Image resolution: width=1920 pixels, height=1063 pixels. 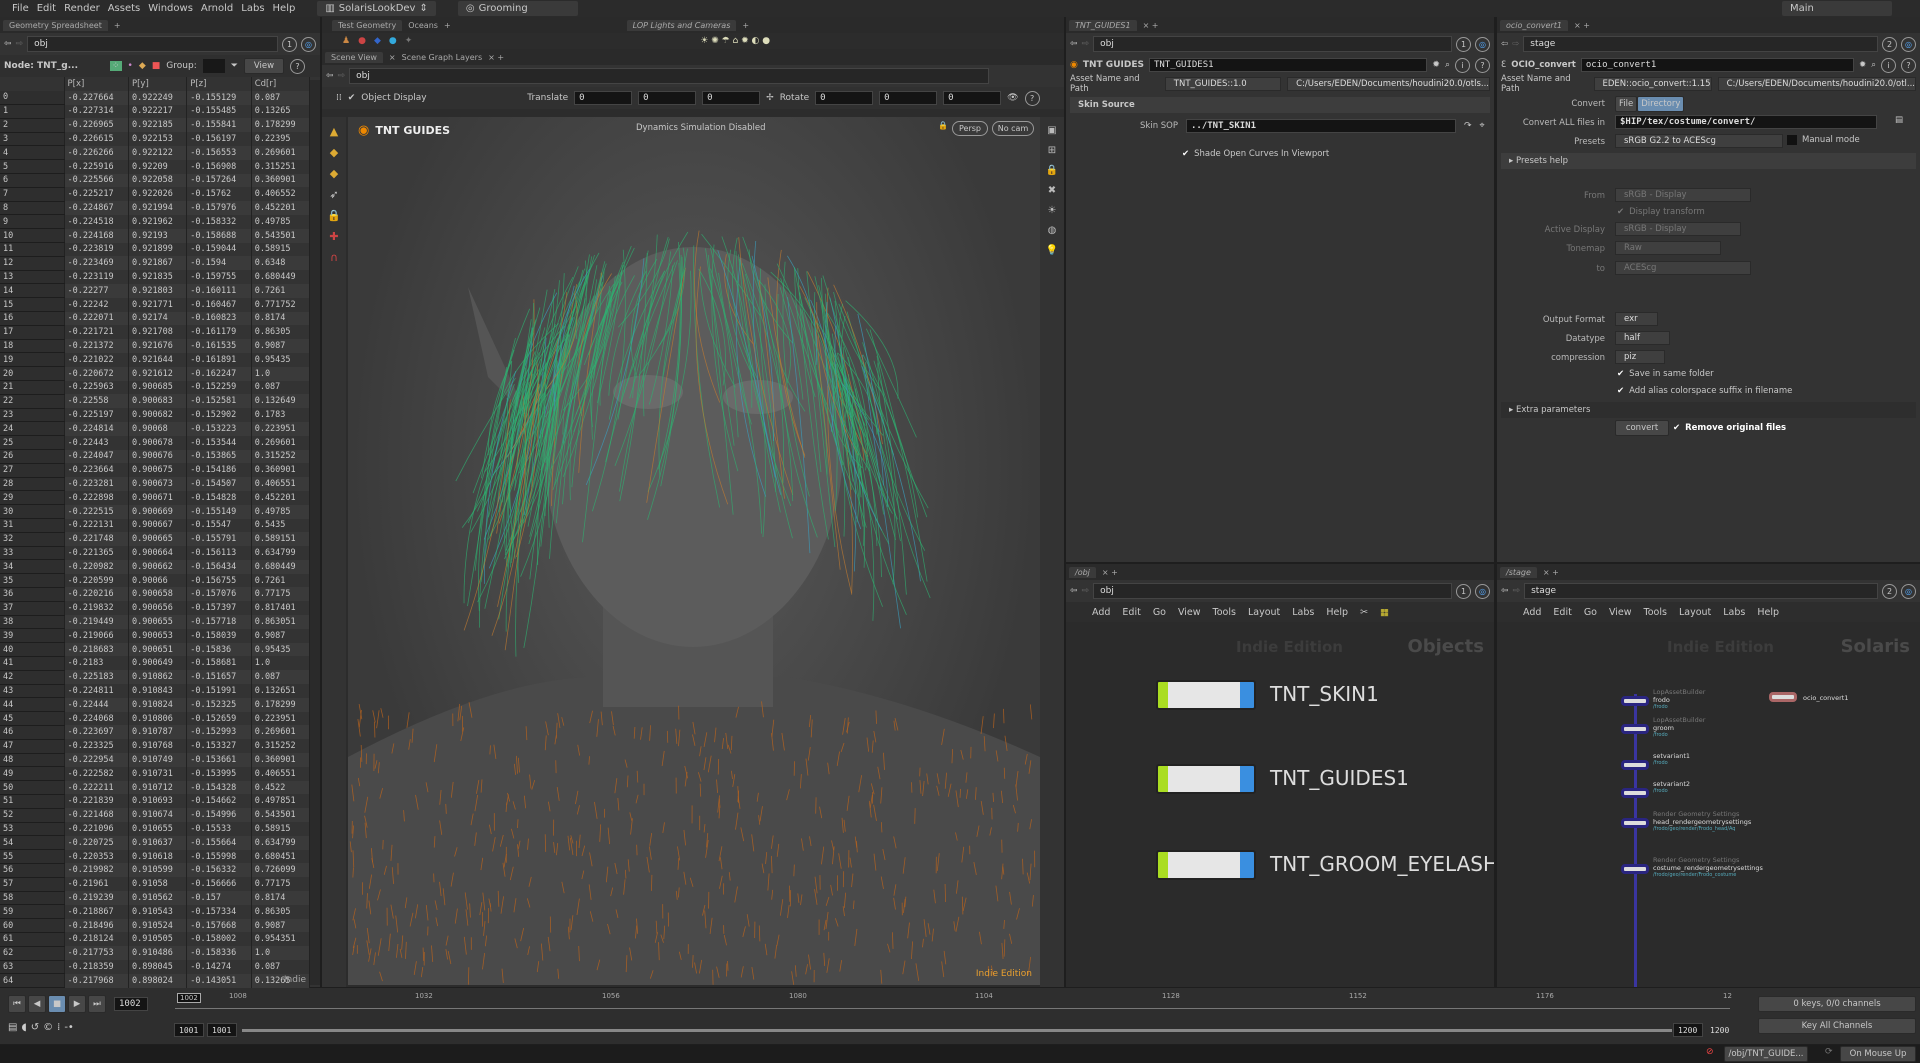 I want to click on convert-dir-field: $HIP/tex/costume/convert/, so click(x=1746, y=122).